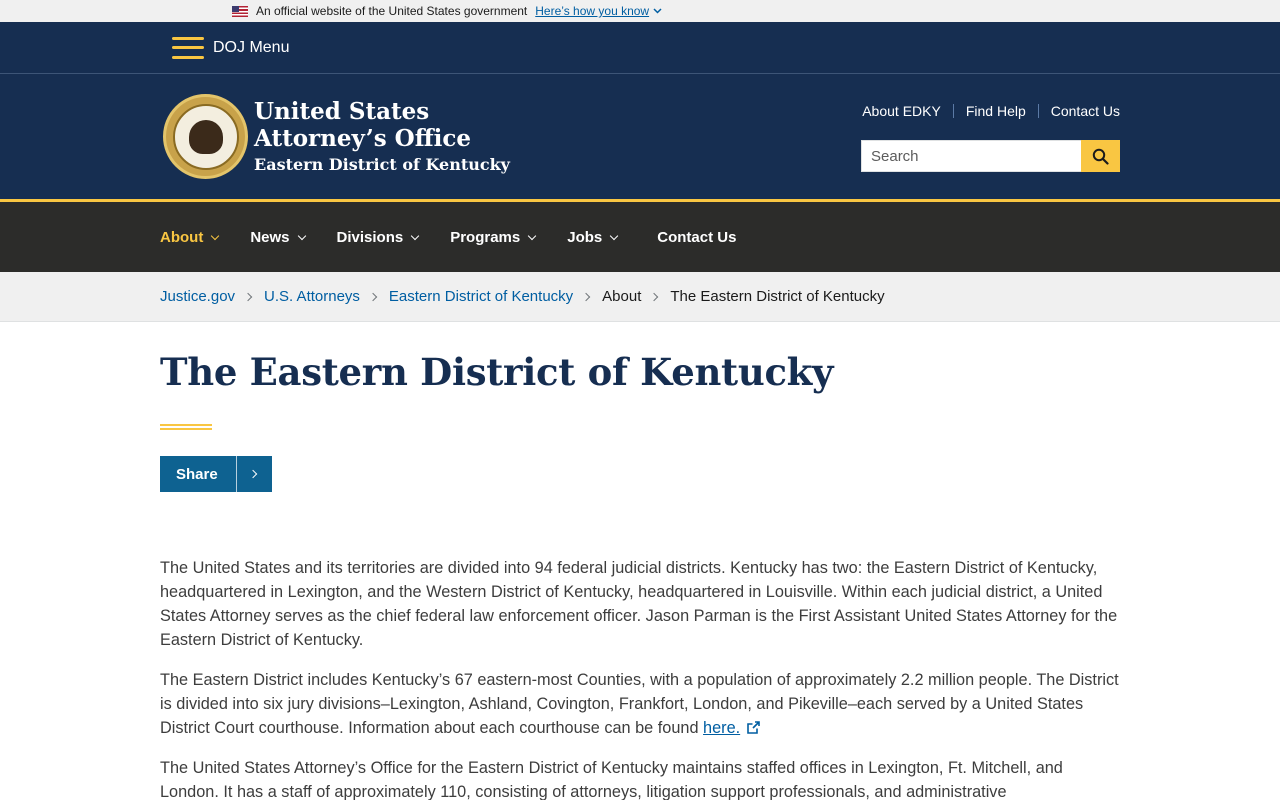 Image resolution: width=1280 pixels, height=800 pixels. I want to click on nav-jobs-label: Jobs, so click(584, 237).